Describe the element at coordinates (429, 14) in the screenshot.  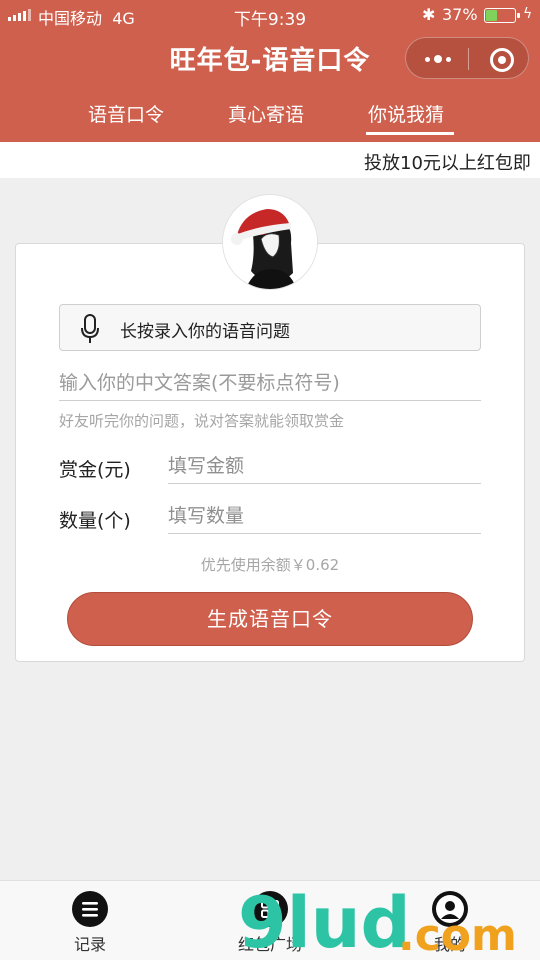
I see `bluetooth-icon: ✱` at that location.